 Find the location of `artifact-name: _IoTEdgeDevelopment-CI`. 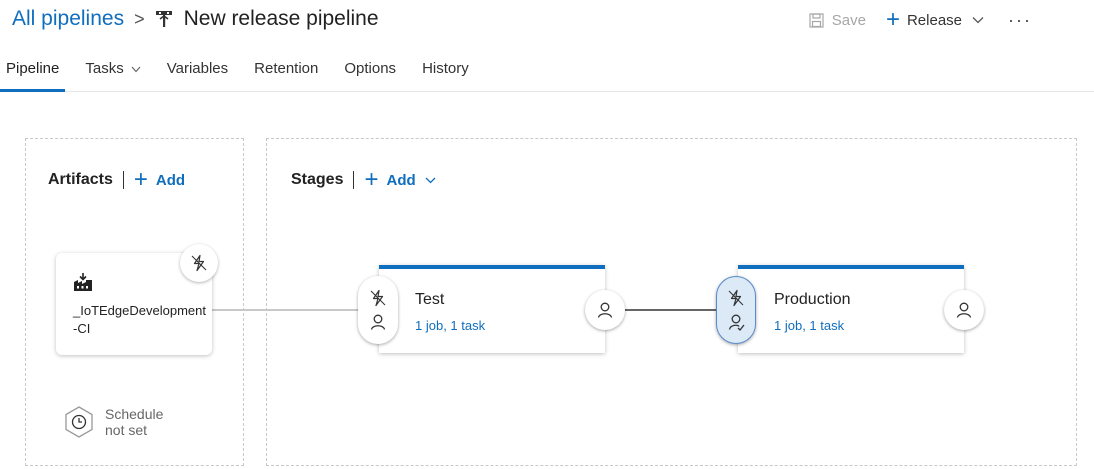

artifact-name: _IoTEdgeDevelopment-CI is located at coordinates (139, 319).